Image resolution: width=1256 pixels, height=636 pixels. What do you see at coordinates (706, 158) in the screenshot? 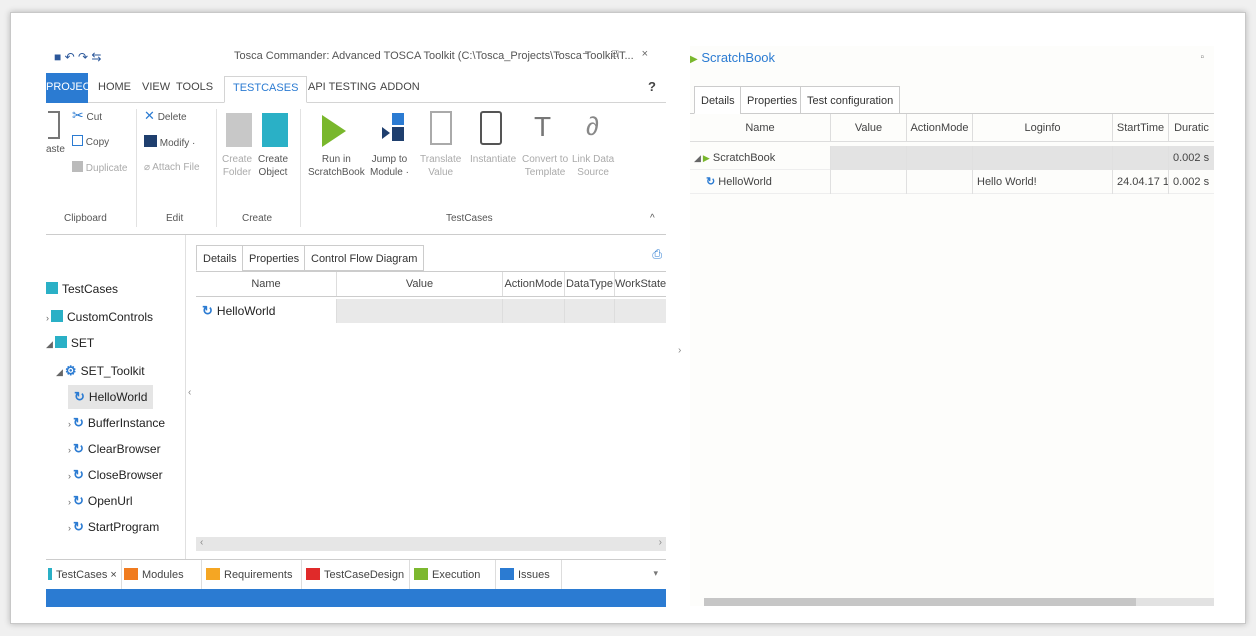
I see `play-icon: ▶` at bounding box center [706, 158].